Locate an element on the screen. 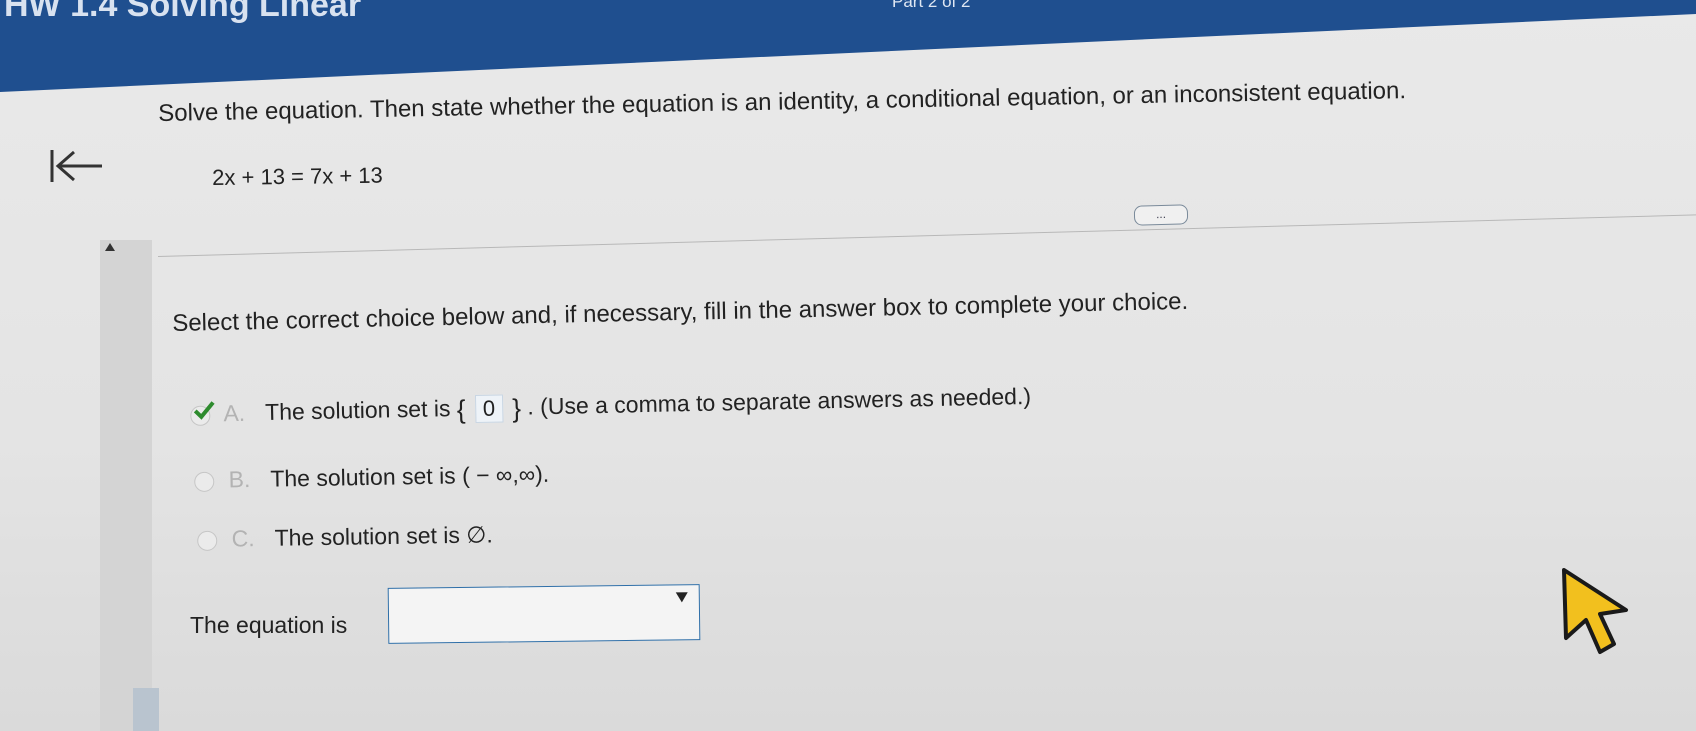  mouse-pointer-icon is located at coordinates (1595, 611).